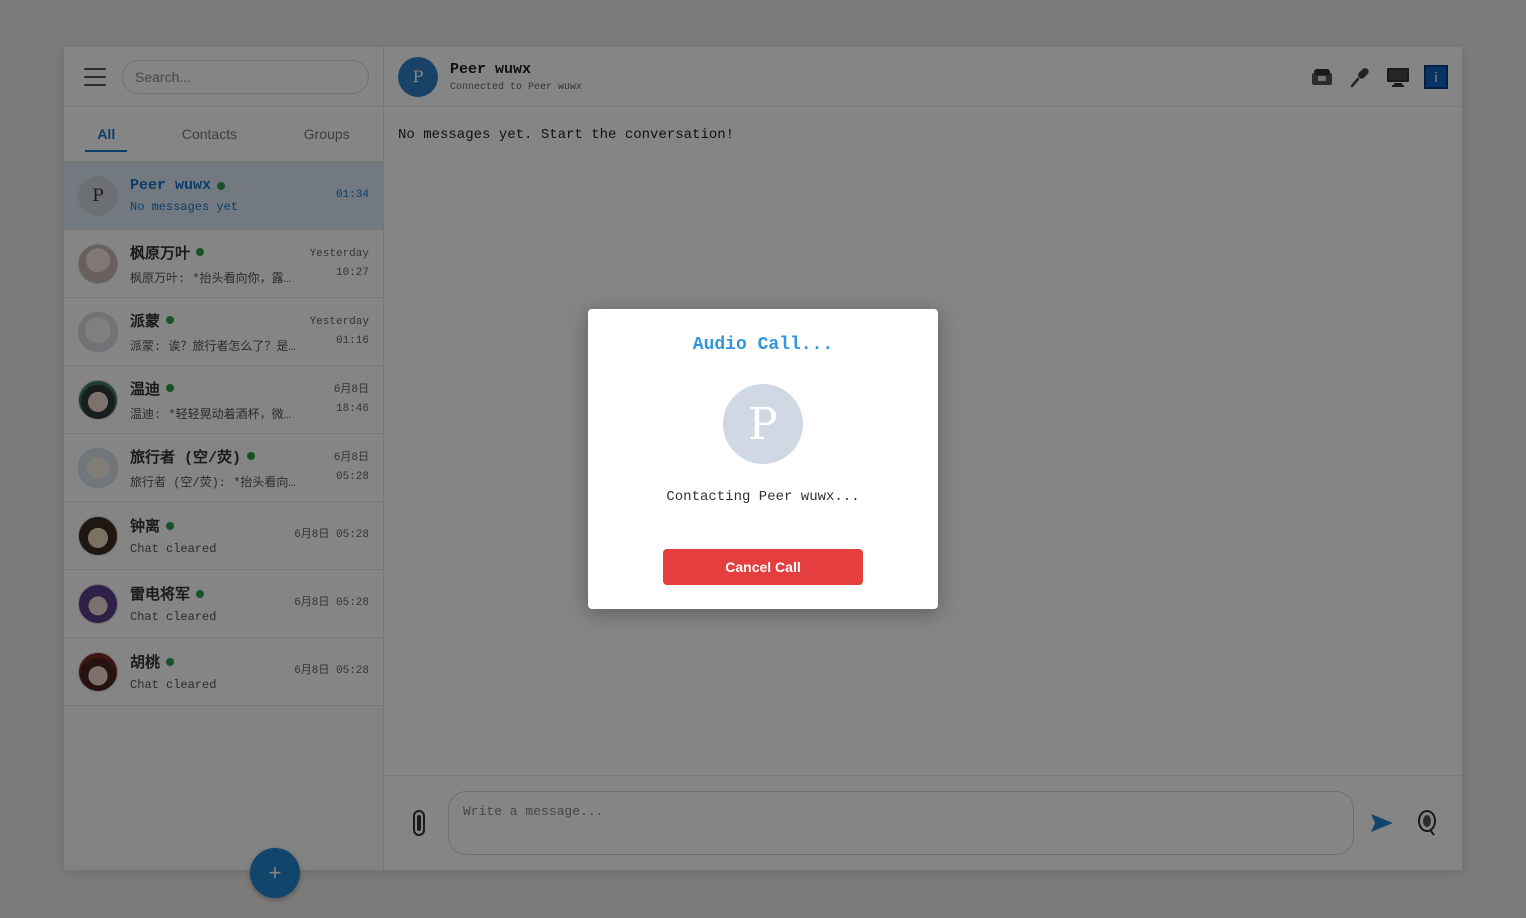 Image resolution: width=1526 pixels, height=918 pixels. Describe the element at coordinates (763, 567) in the screenshot. I see `cancel-call-button: Cancel Call` at that location.